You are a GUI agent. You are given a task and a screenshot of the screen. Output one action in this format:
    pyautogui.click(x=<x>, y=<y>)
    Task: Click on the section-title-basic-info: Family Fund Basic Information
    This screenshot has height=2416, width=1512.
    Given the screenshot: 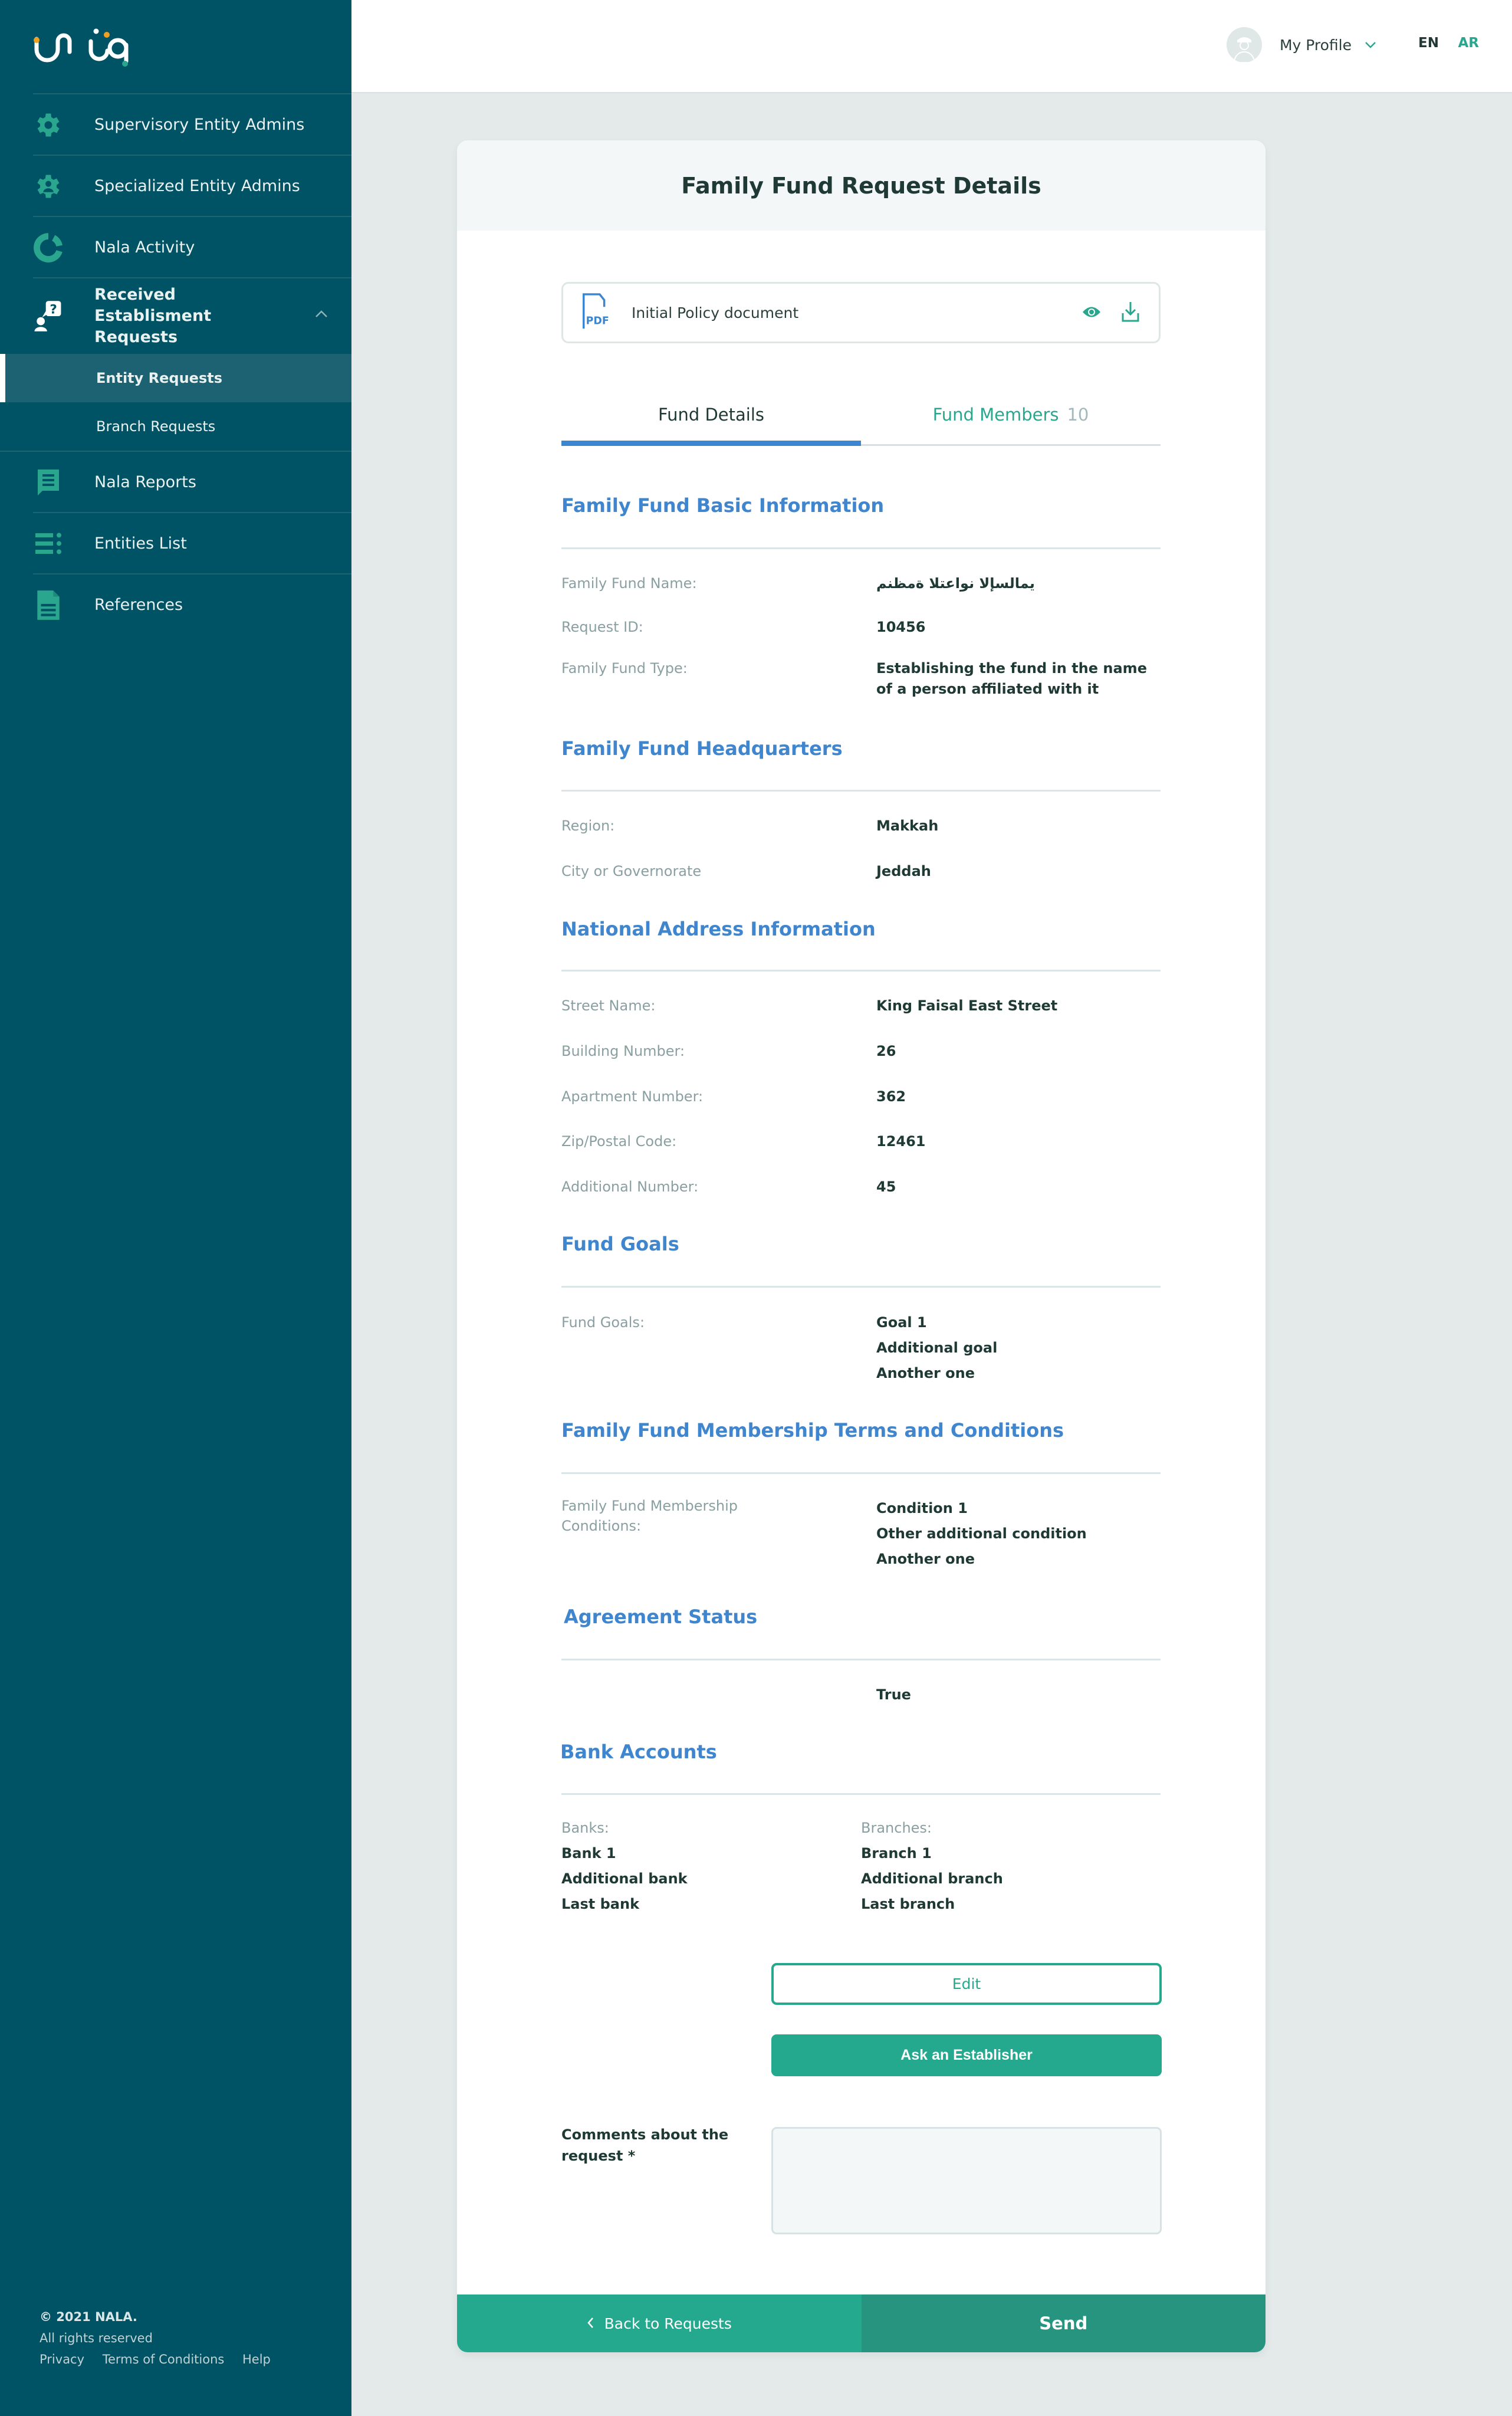 What is the action you would take?
    pyautogui.click(x=723, y=505)
    